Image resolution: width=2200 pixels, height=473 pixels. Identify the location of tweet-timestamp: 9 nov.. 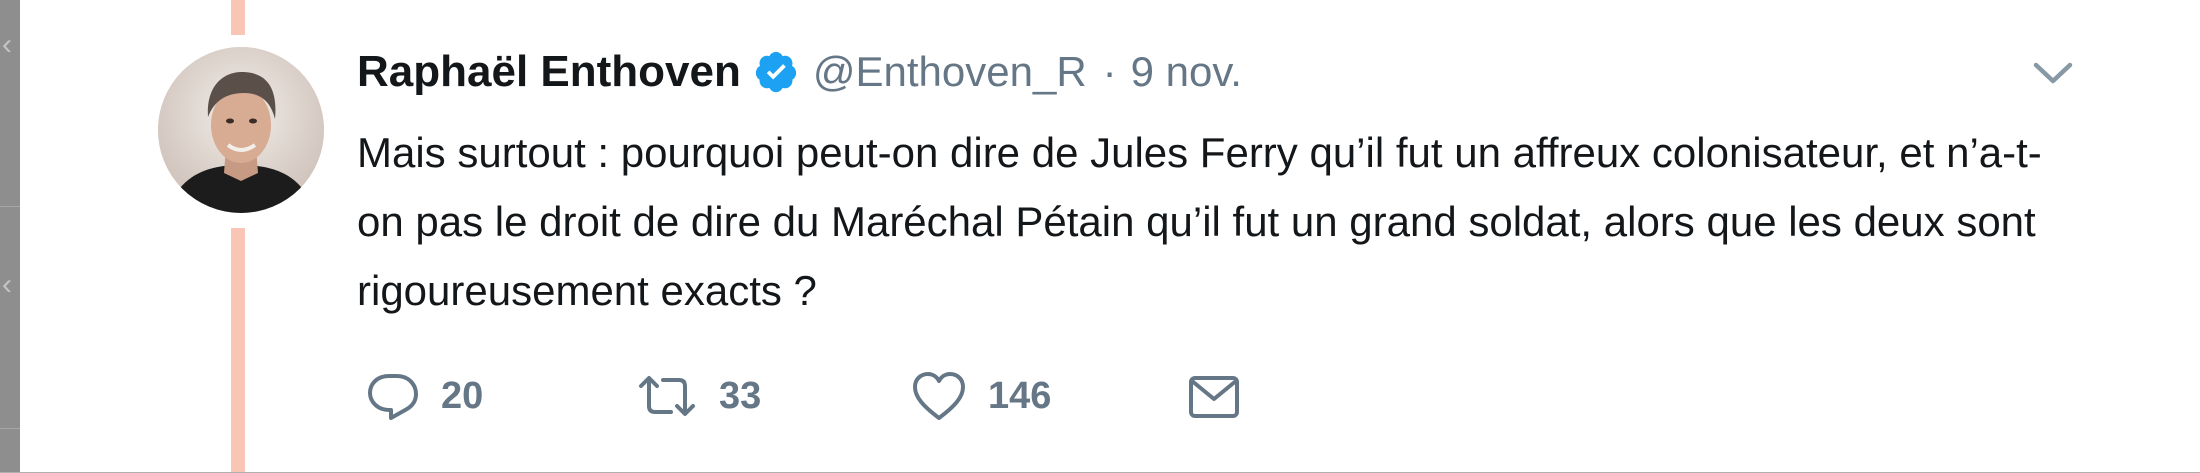
(1186, 72).